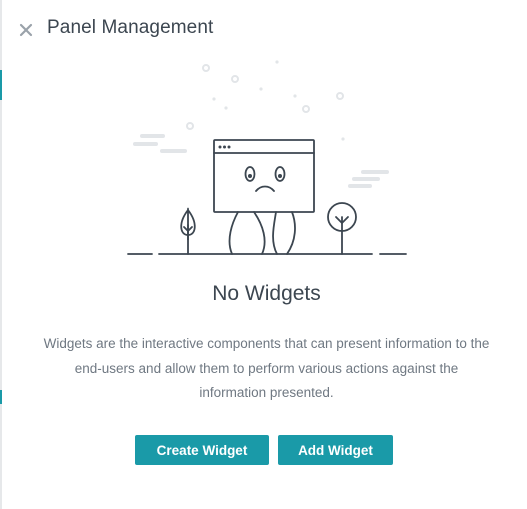 Image resolution: width=527 pixels, height=509 pixels. I want to click on empty-state-actions: Create Widget Add Widget, so click(264, 450).